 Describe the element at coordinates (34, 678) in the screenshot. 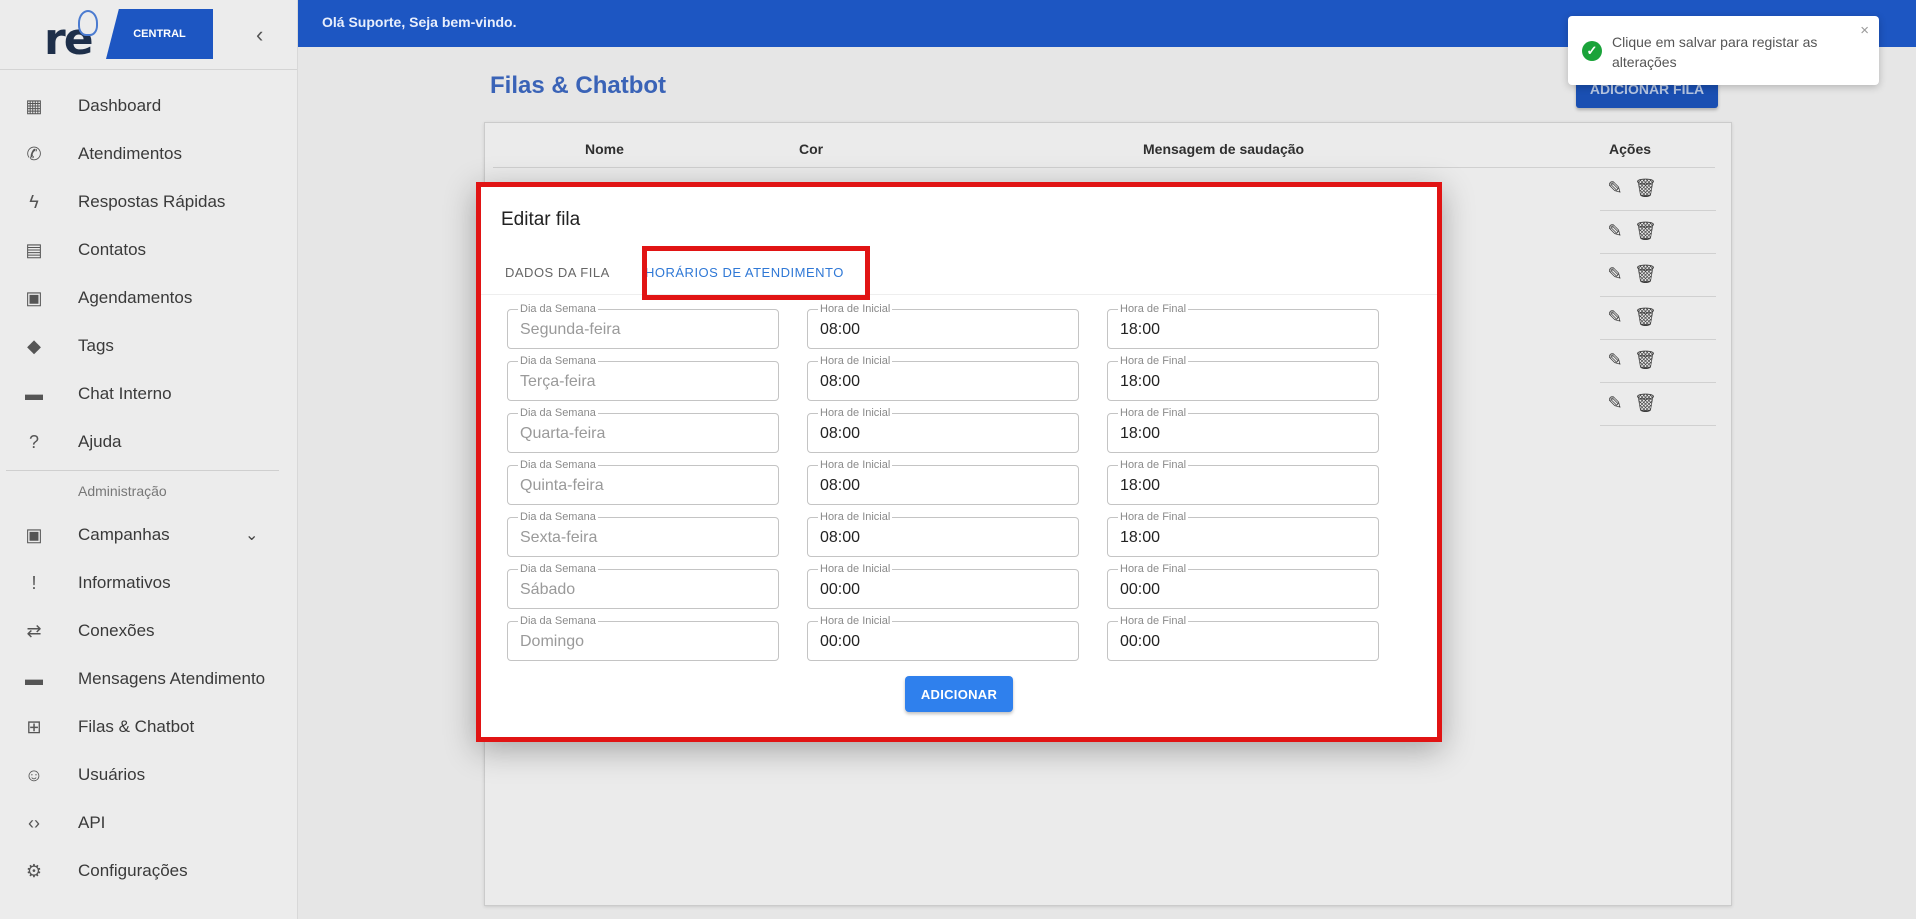

I see `message-icon: ▬` at that location.